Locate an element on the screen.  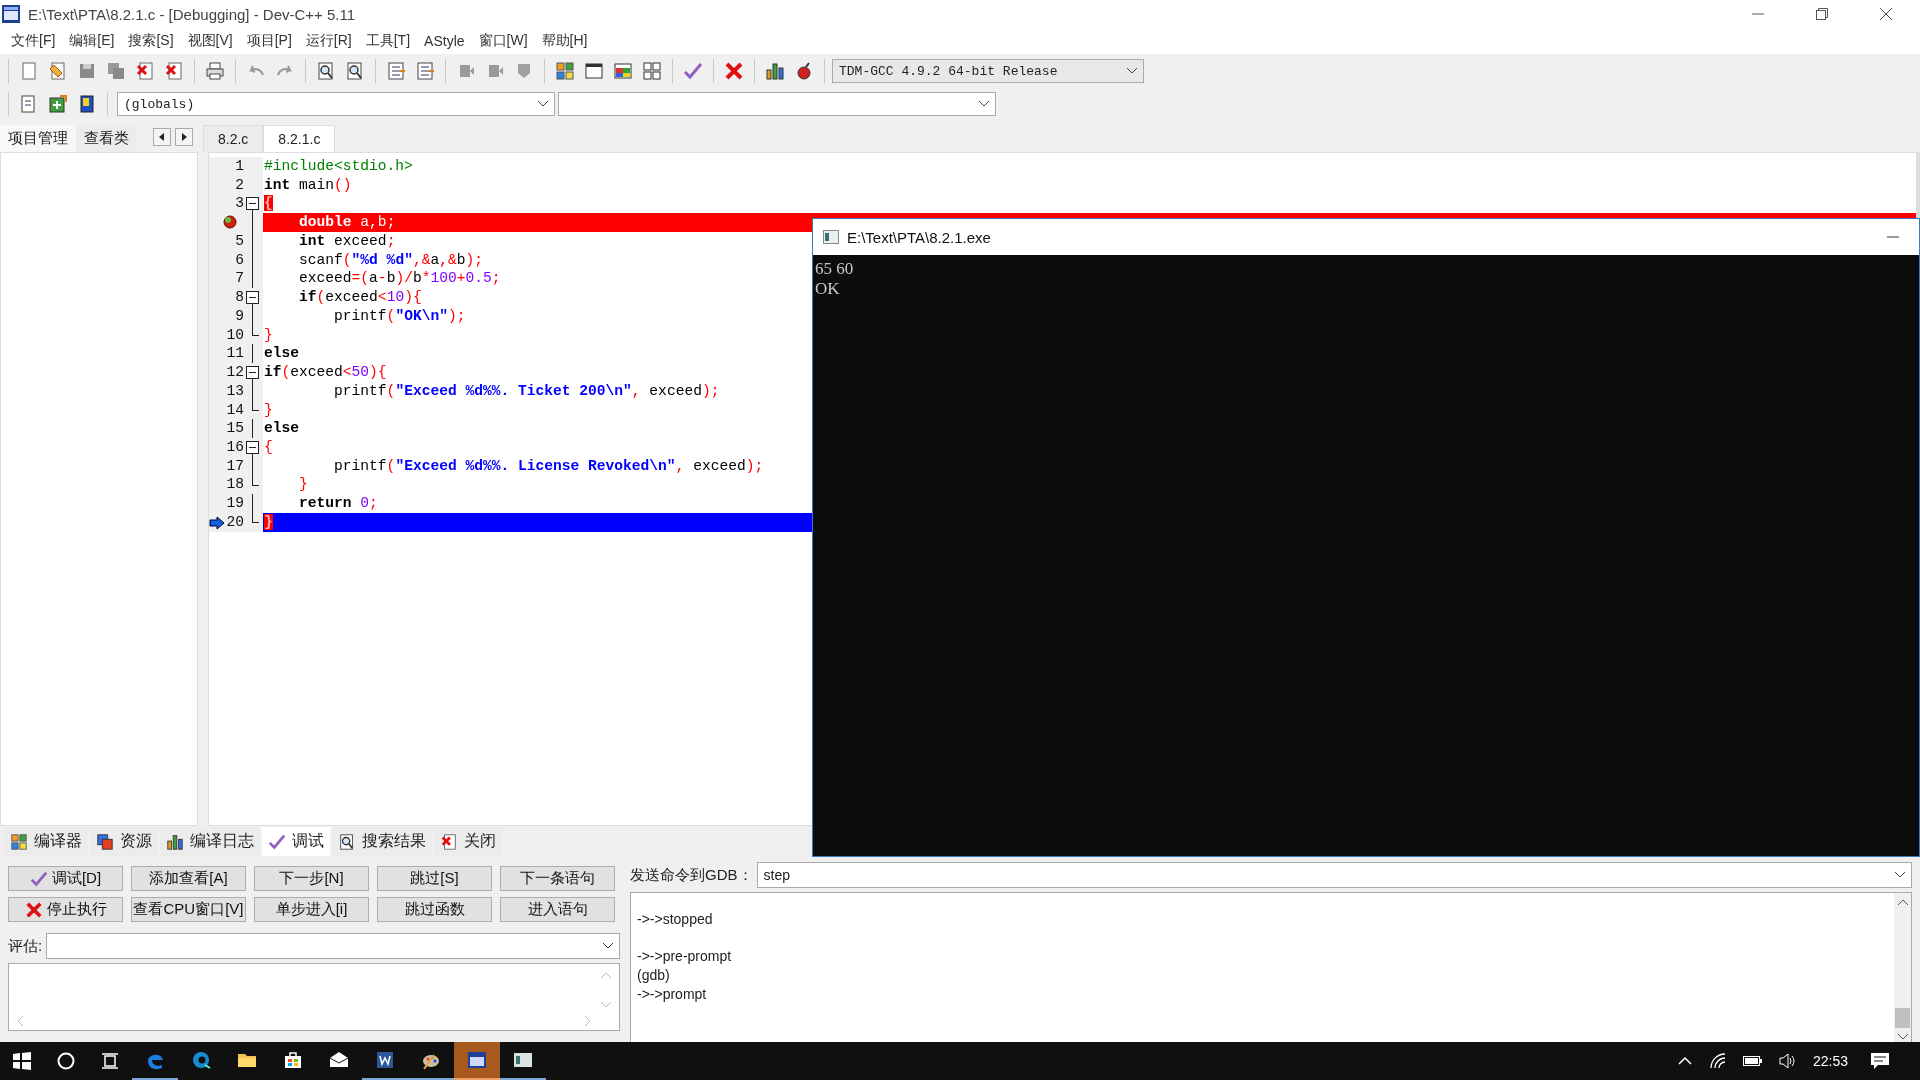
panel-tab: 编译日志 is located at coordinates (210, 841).